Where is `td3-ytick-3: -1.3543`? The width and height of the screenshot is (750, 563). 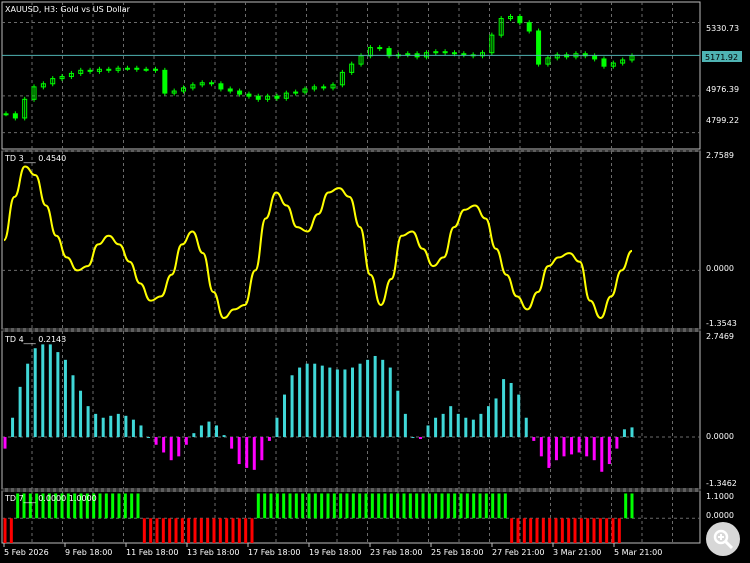
td3-ytick-3: -1.3543 is located at coordinates (721, 323).